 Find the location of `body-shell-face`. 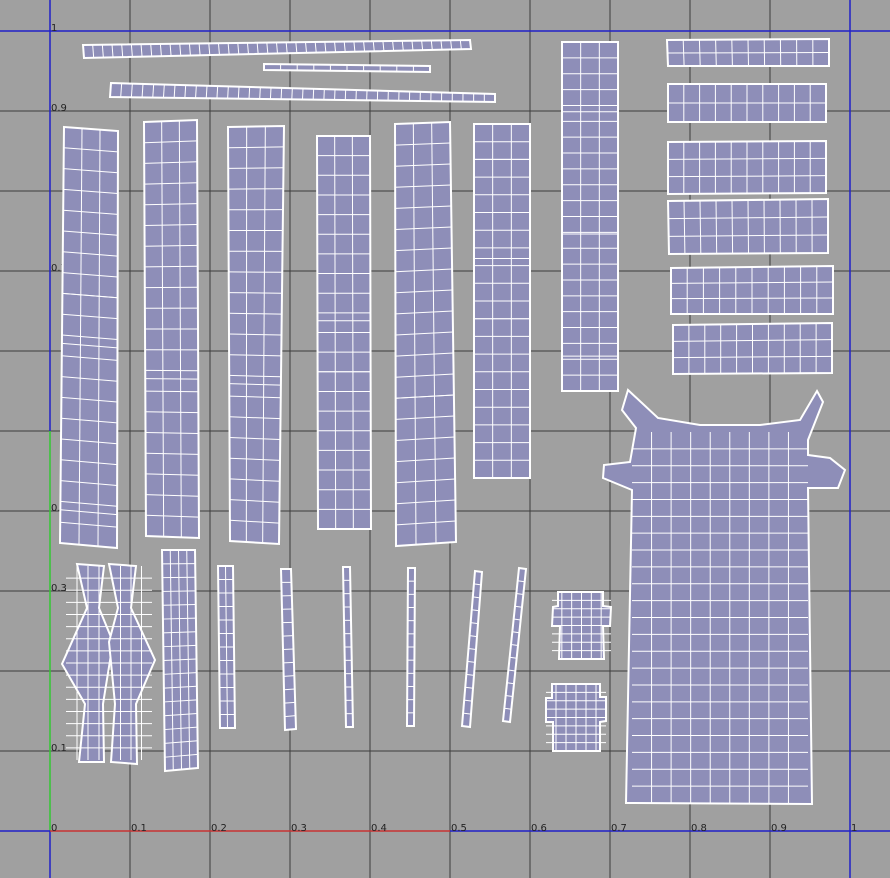

body-shell-face is located at coordinates (724, 597).